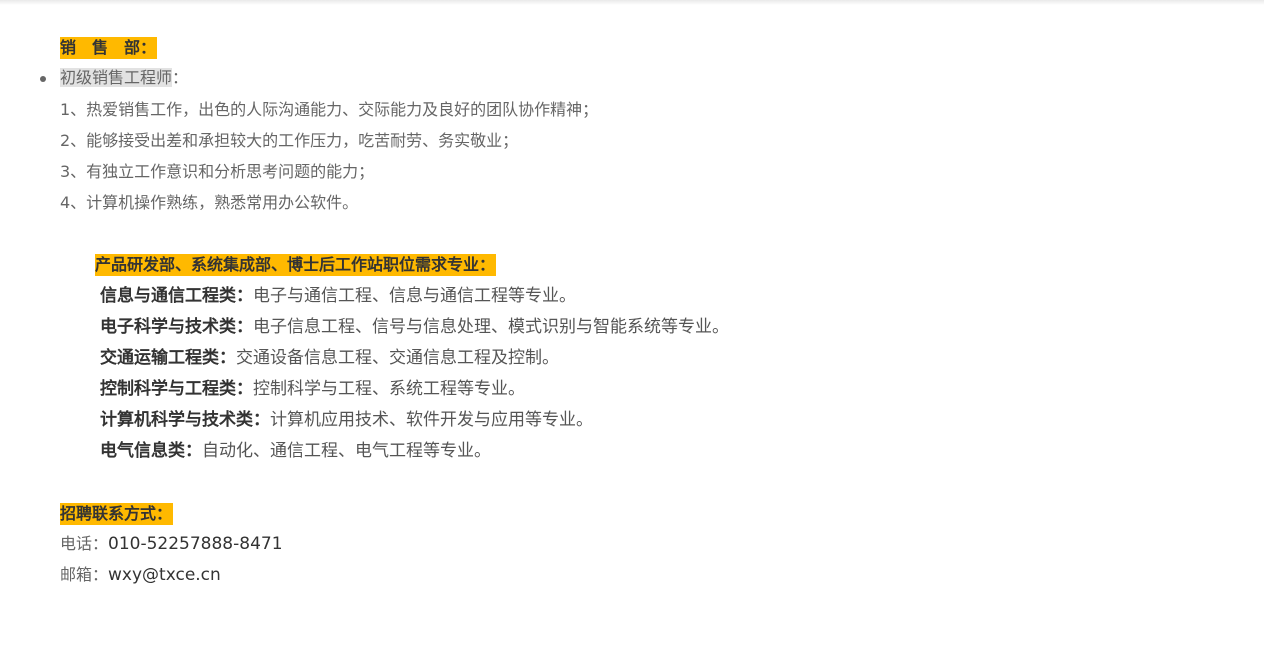 This screenshot has width=1264, height=650. I want to click on contact-phone: 电话：010-52257888-8471, so click(171, 544).